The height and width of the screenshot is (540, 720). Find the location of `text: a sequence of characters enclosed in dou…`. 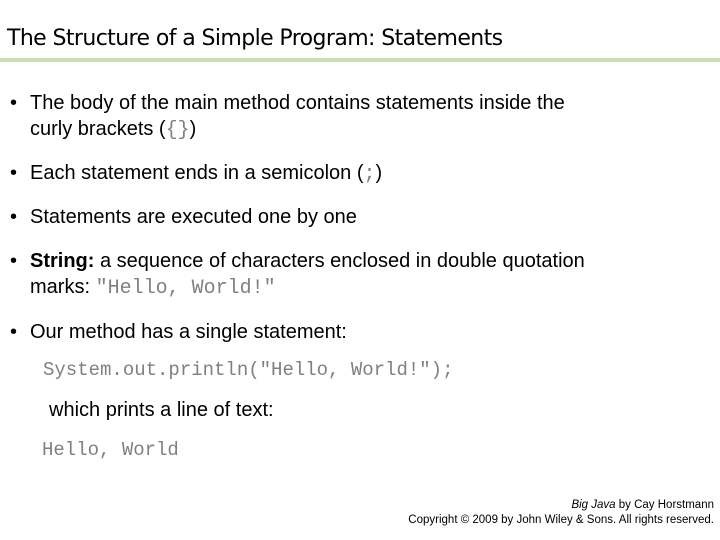

text: a sequence of characters enclosed in dou… is located at coordinates (339, 261).